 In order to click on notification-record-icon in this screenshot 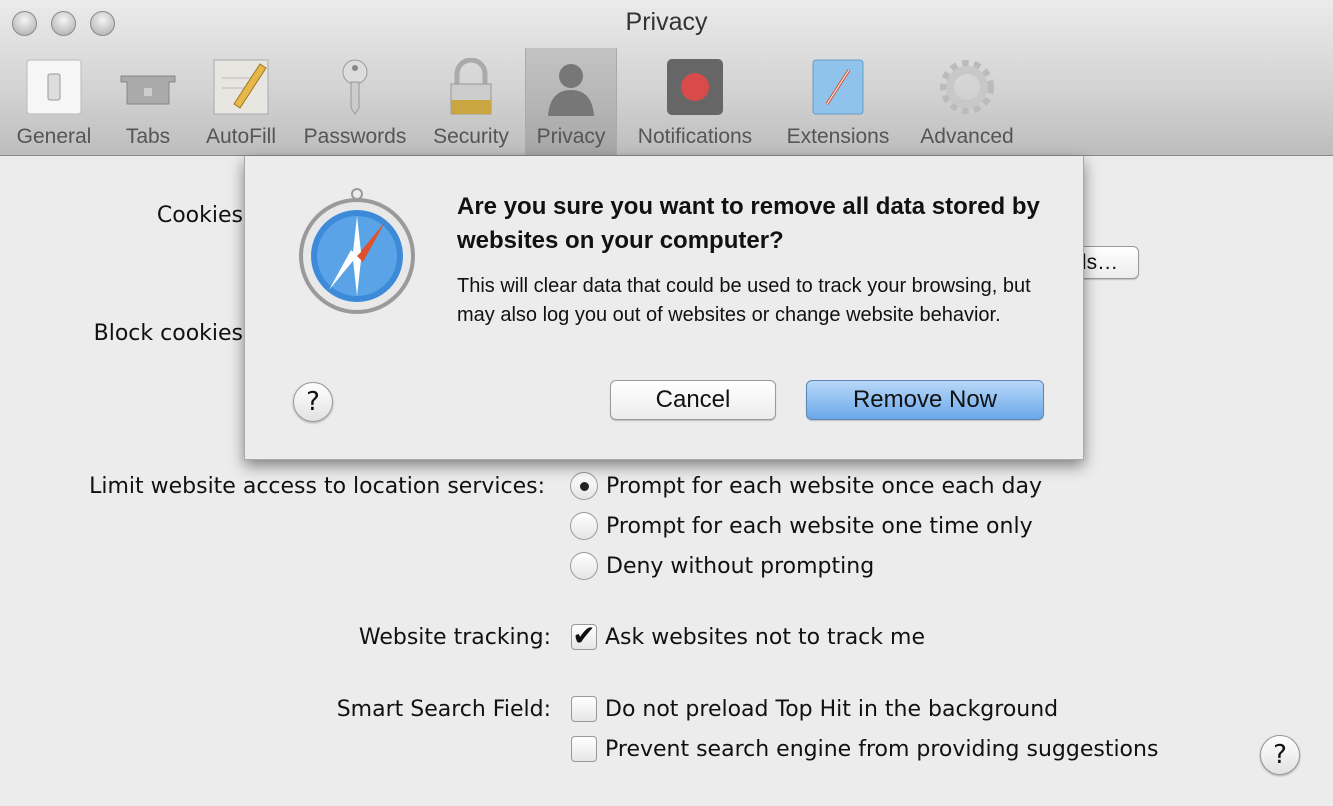, I will do `click(695, 87)`.